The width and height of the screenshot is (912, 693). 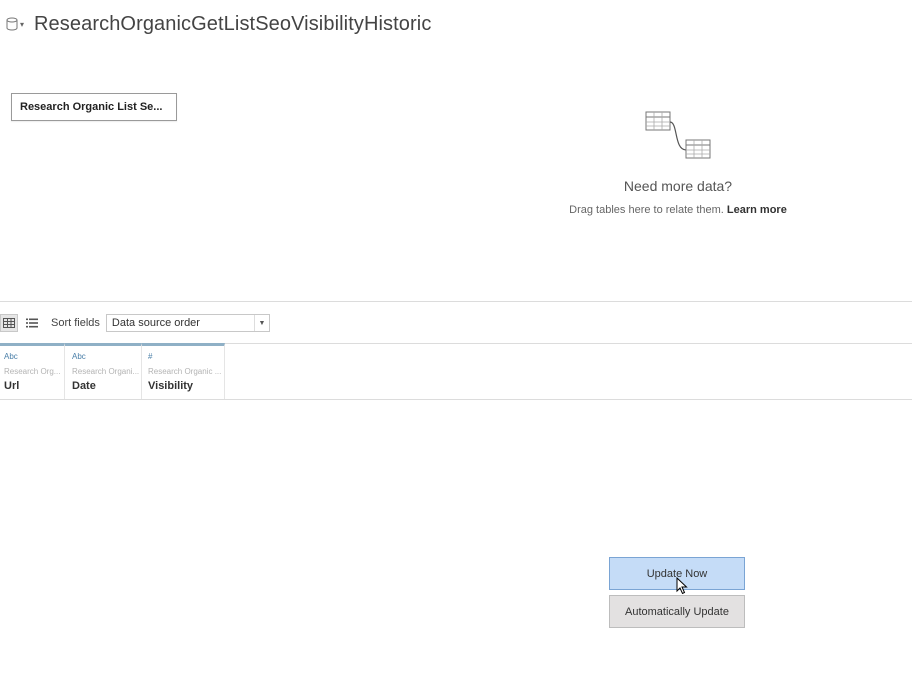 I want to click on field-column-url: Abc Research Org... Url, so click(x=32, y=371).